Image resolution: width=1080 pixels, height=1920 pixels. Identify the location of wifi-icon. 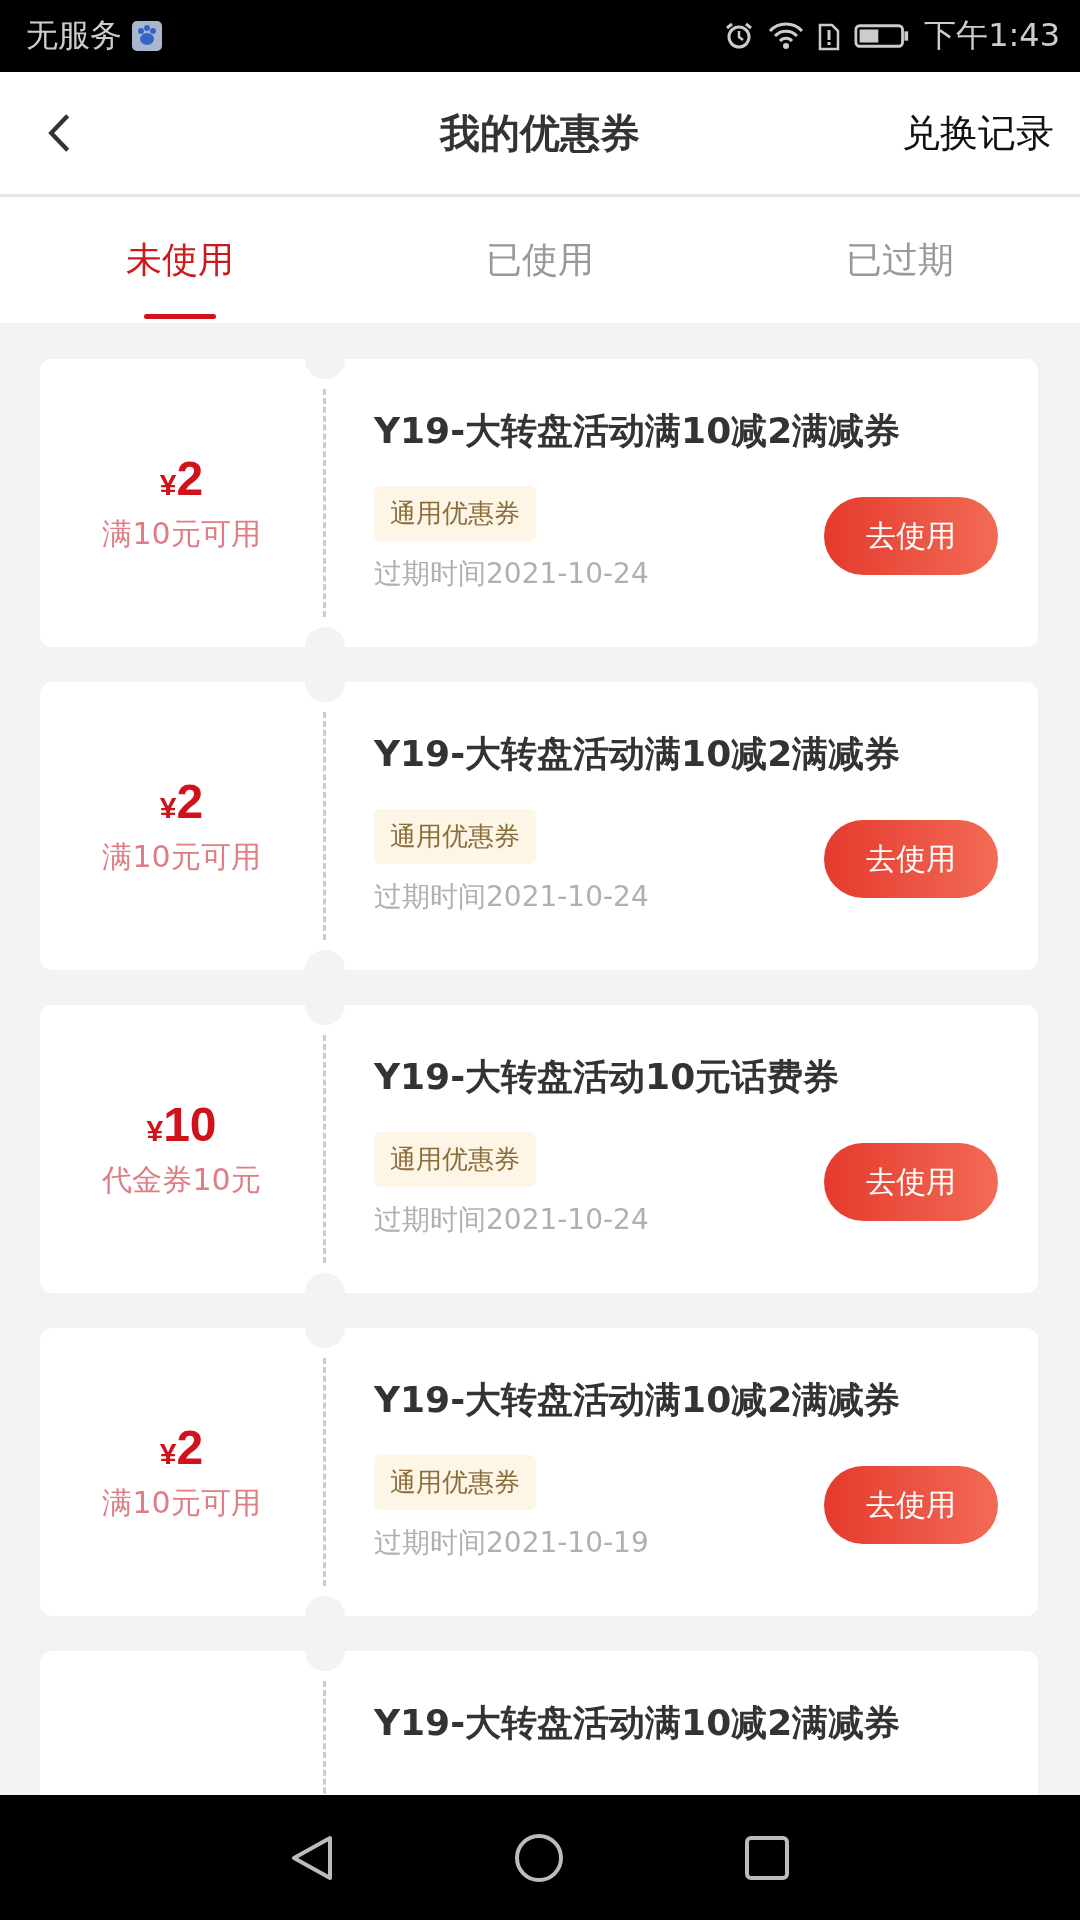
(786, 36).